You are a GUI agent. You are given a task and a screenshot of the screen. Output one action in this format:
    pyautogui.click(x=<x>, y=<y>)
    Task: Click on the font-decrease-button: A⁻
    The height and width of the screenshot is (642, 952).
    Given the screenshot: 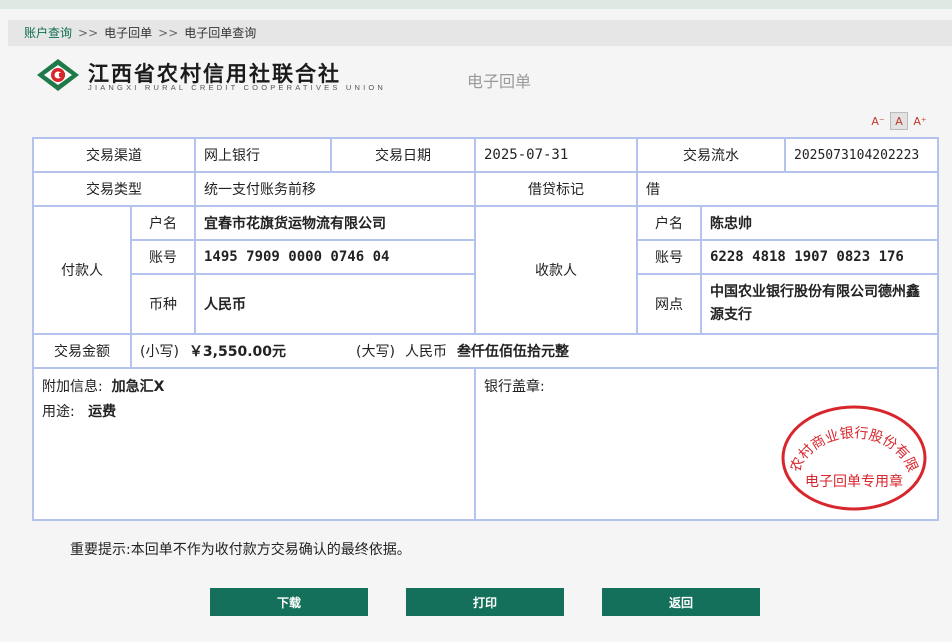 What is the action you would take?
    pyautogui.click(x=878, y=122)
    